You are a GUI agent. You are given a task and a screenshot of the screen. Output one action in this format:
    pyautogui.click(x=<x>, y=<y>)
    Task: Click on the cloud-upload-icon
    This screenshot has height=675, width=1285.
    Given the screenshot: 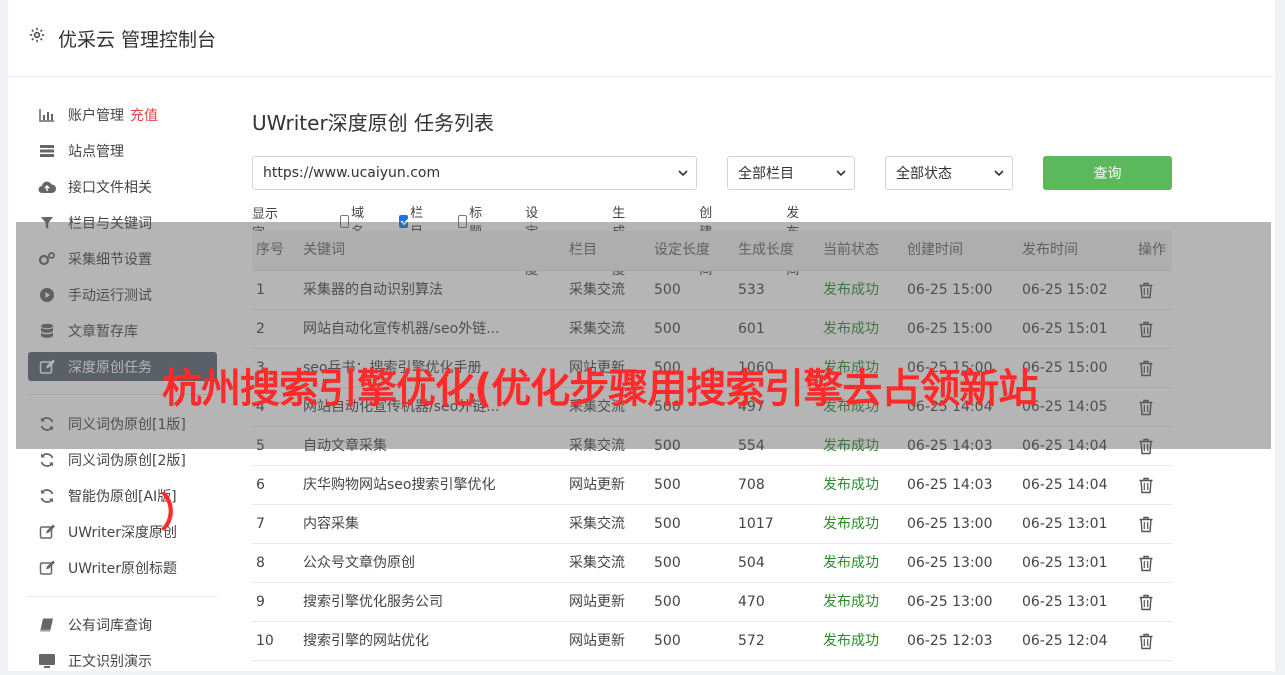 What is the action you would take?
    pyautogui.click(x=47, y=187)
    